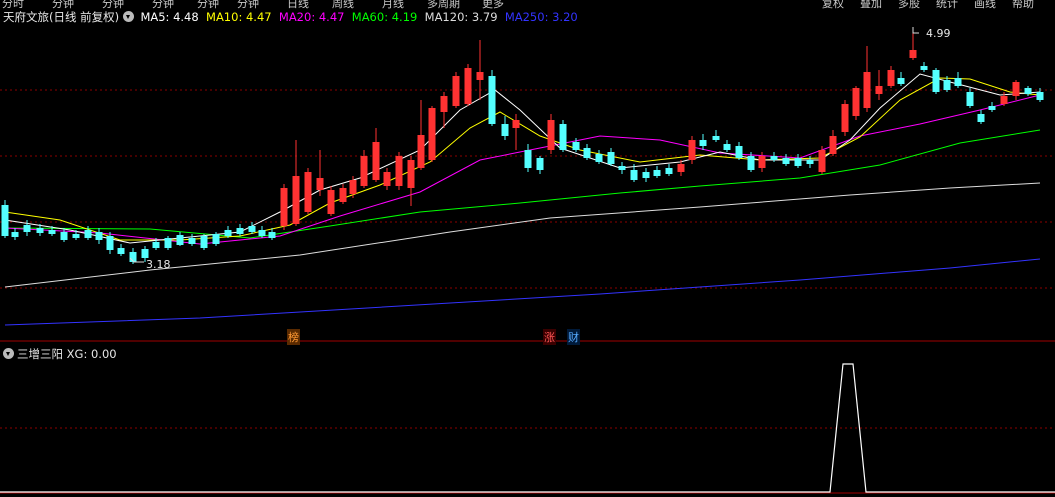 The width and height of the screenshot is (1055, 497). Describe the element at coordinates (541, 17) in the screenshot. I see `ma250-label: MA250: 3.20` at that location.